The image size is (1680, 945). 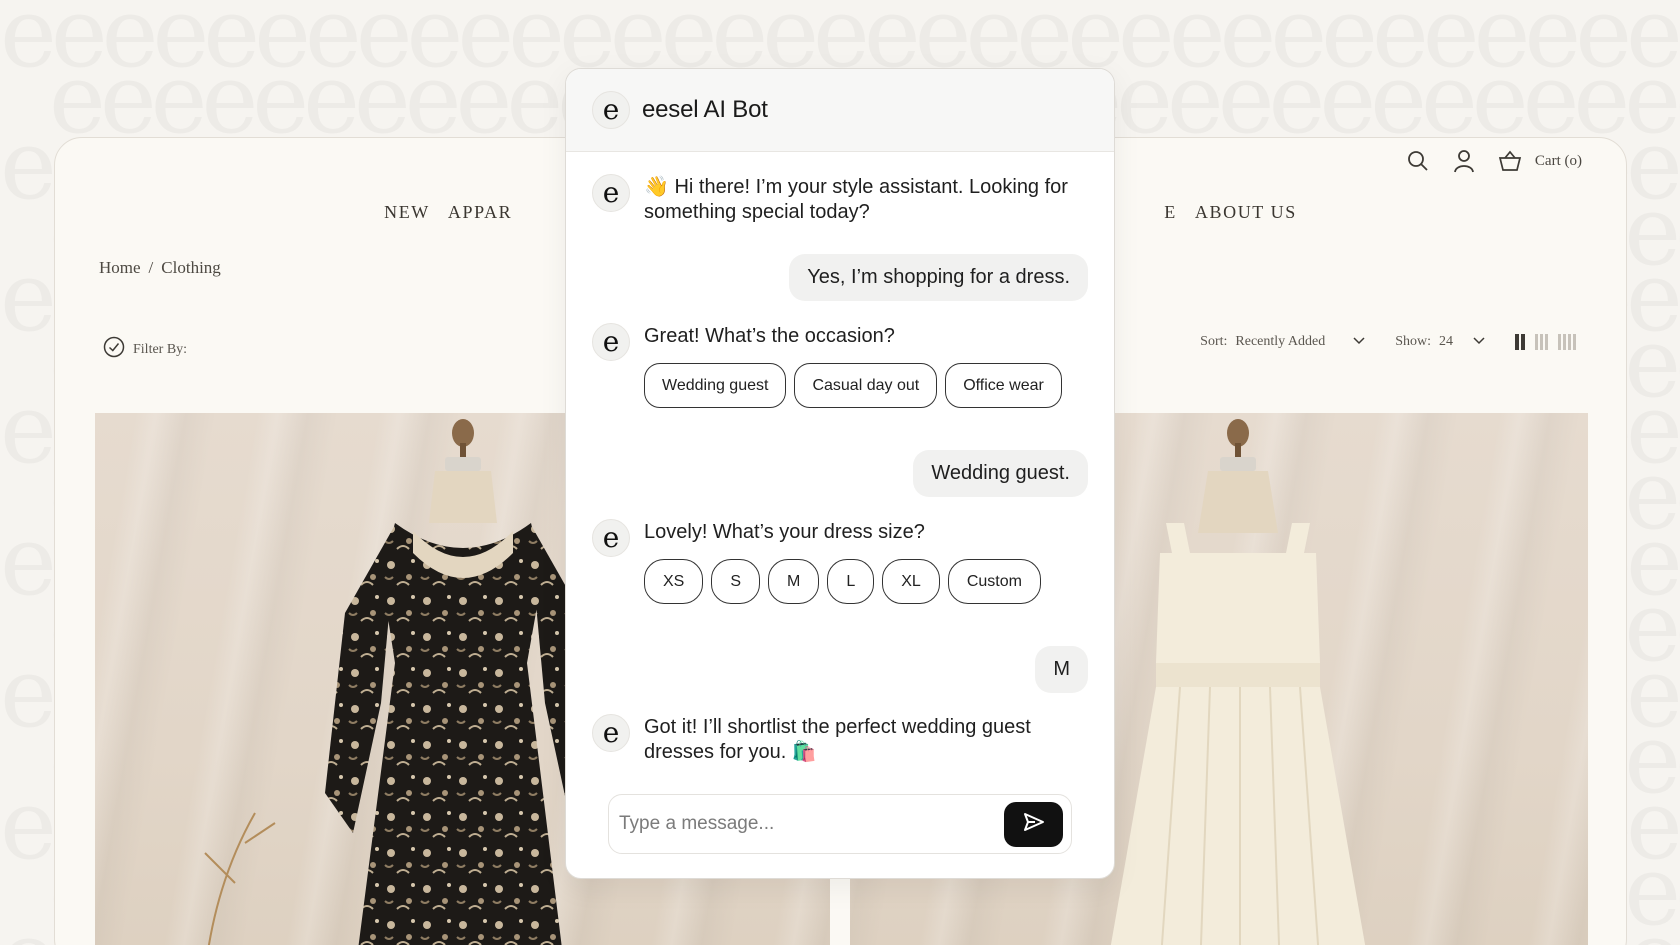 What do you see at coordinates (1446, 341) in the screenshot?
I see `show-value: 24` at bounding box center [1446, 341].